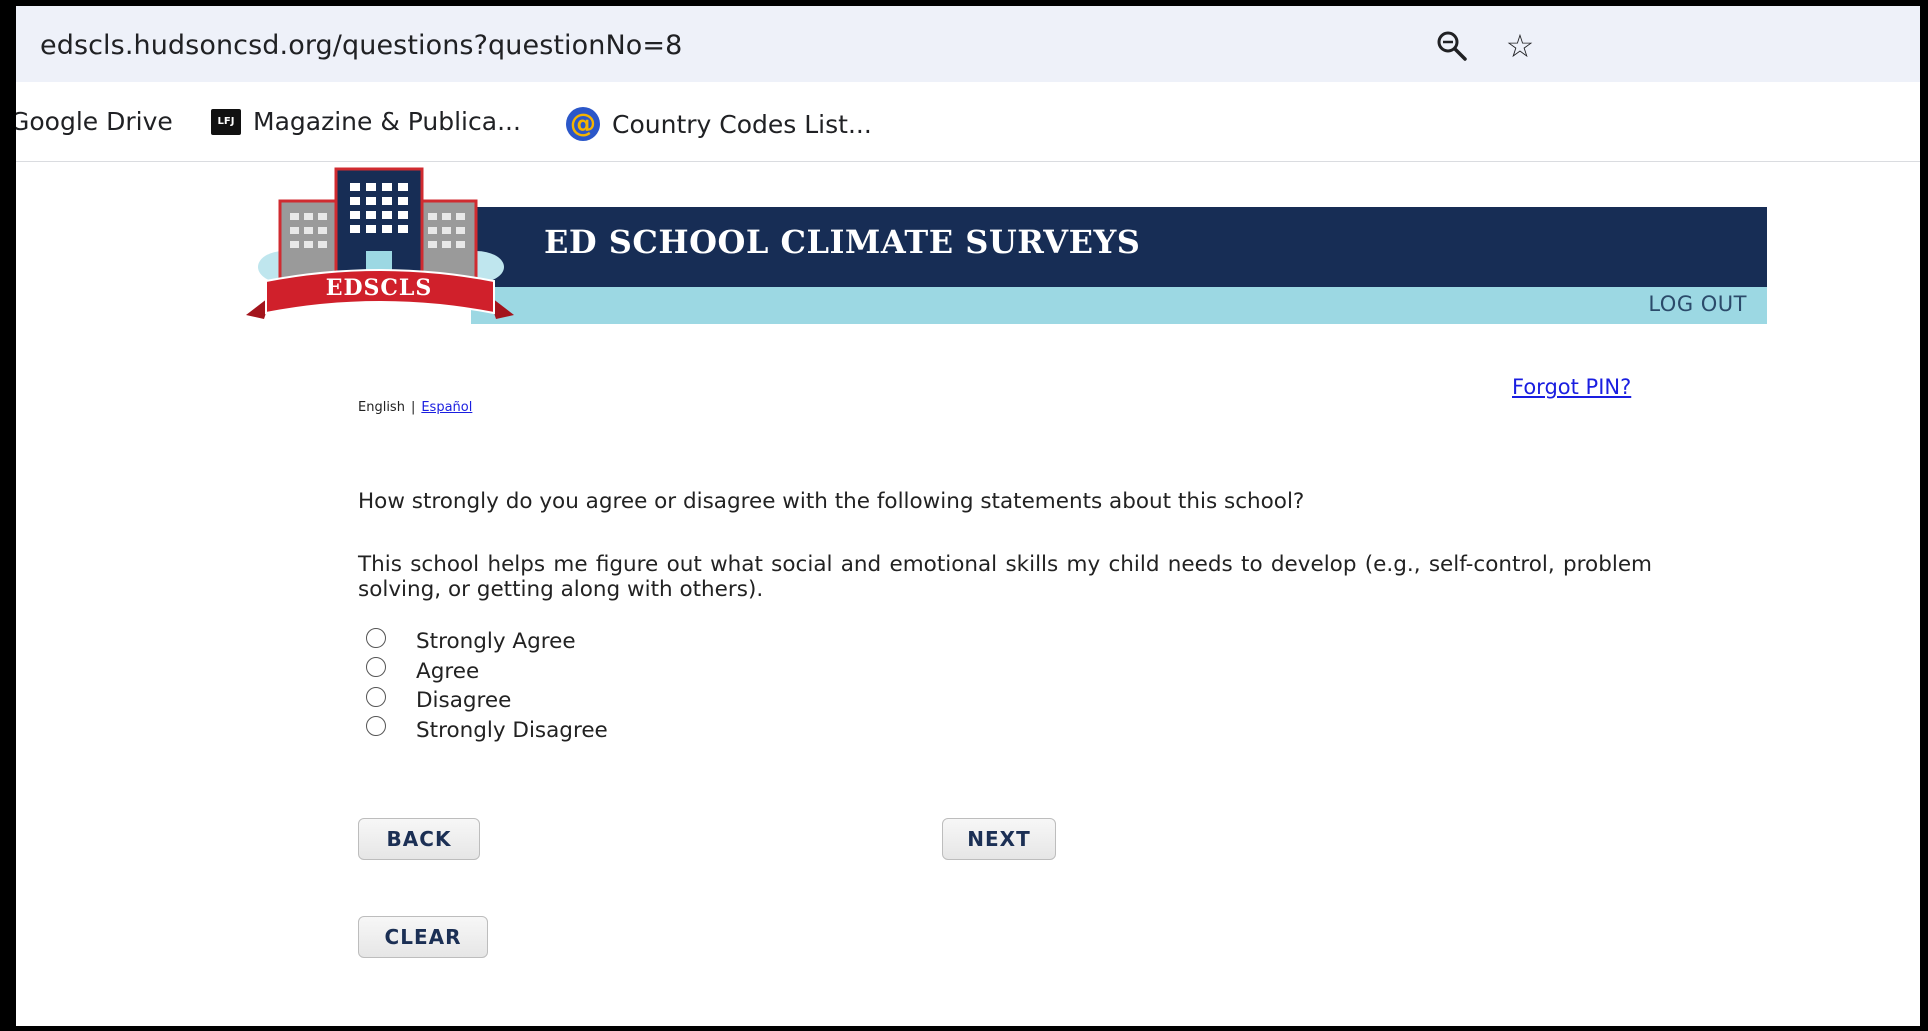 The width and height of the screenshot is (1928, 1031). I want to click on bookmark-label: Google Drive, so click(94, 121).